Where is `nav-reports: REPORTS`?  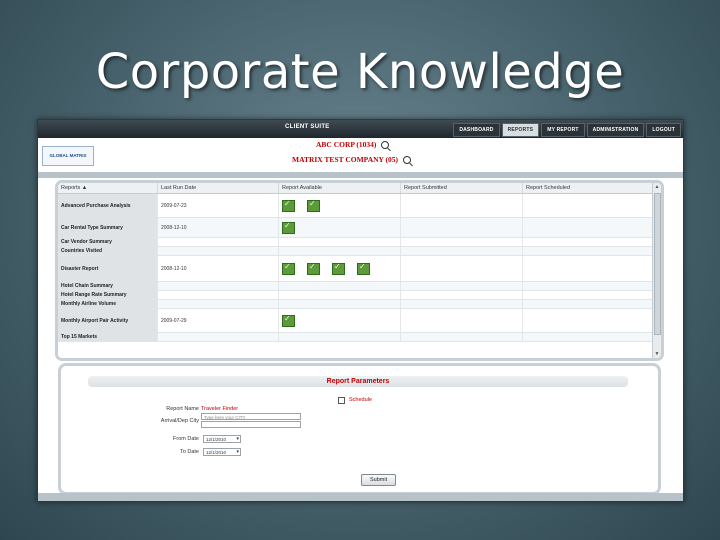
nav-reports: REPORTS is located at coordinates (520, 130).